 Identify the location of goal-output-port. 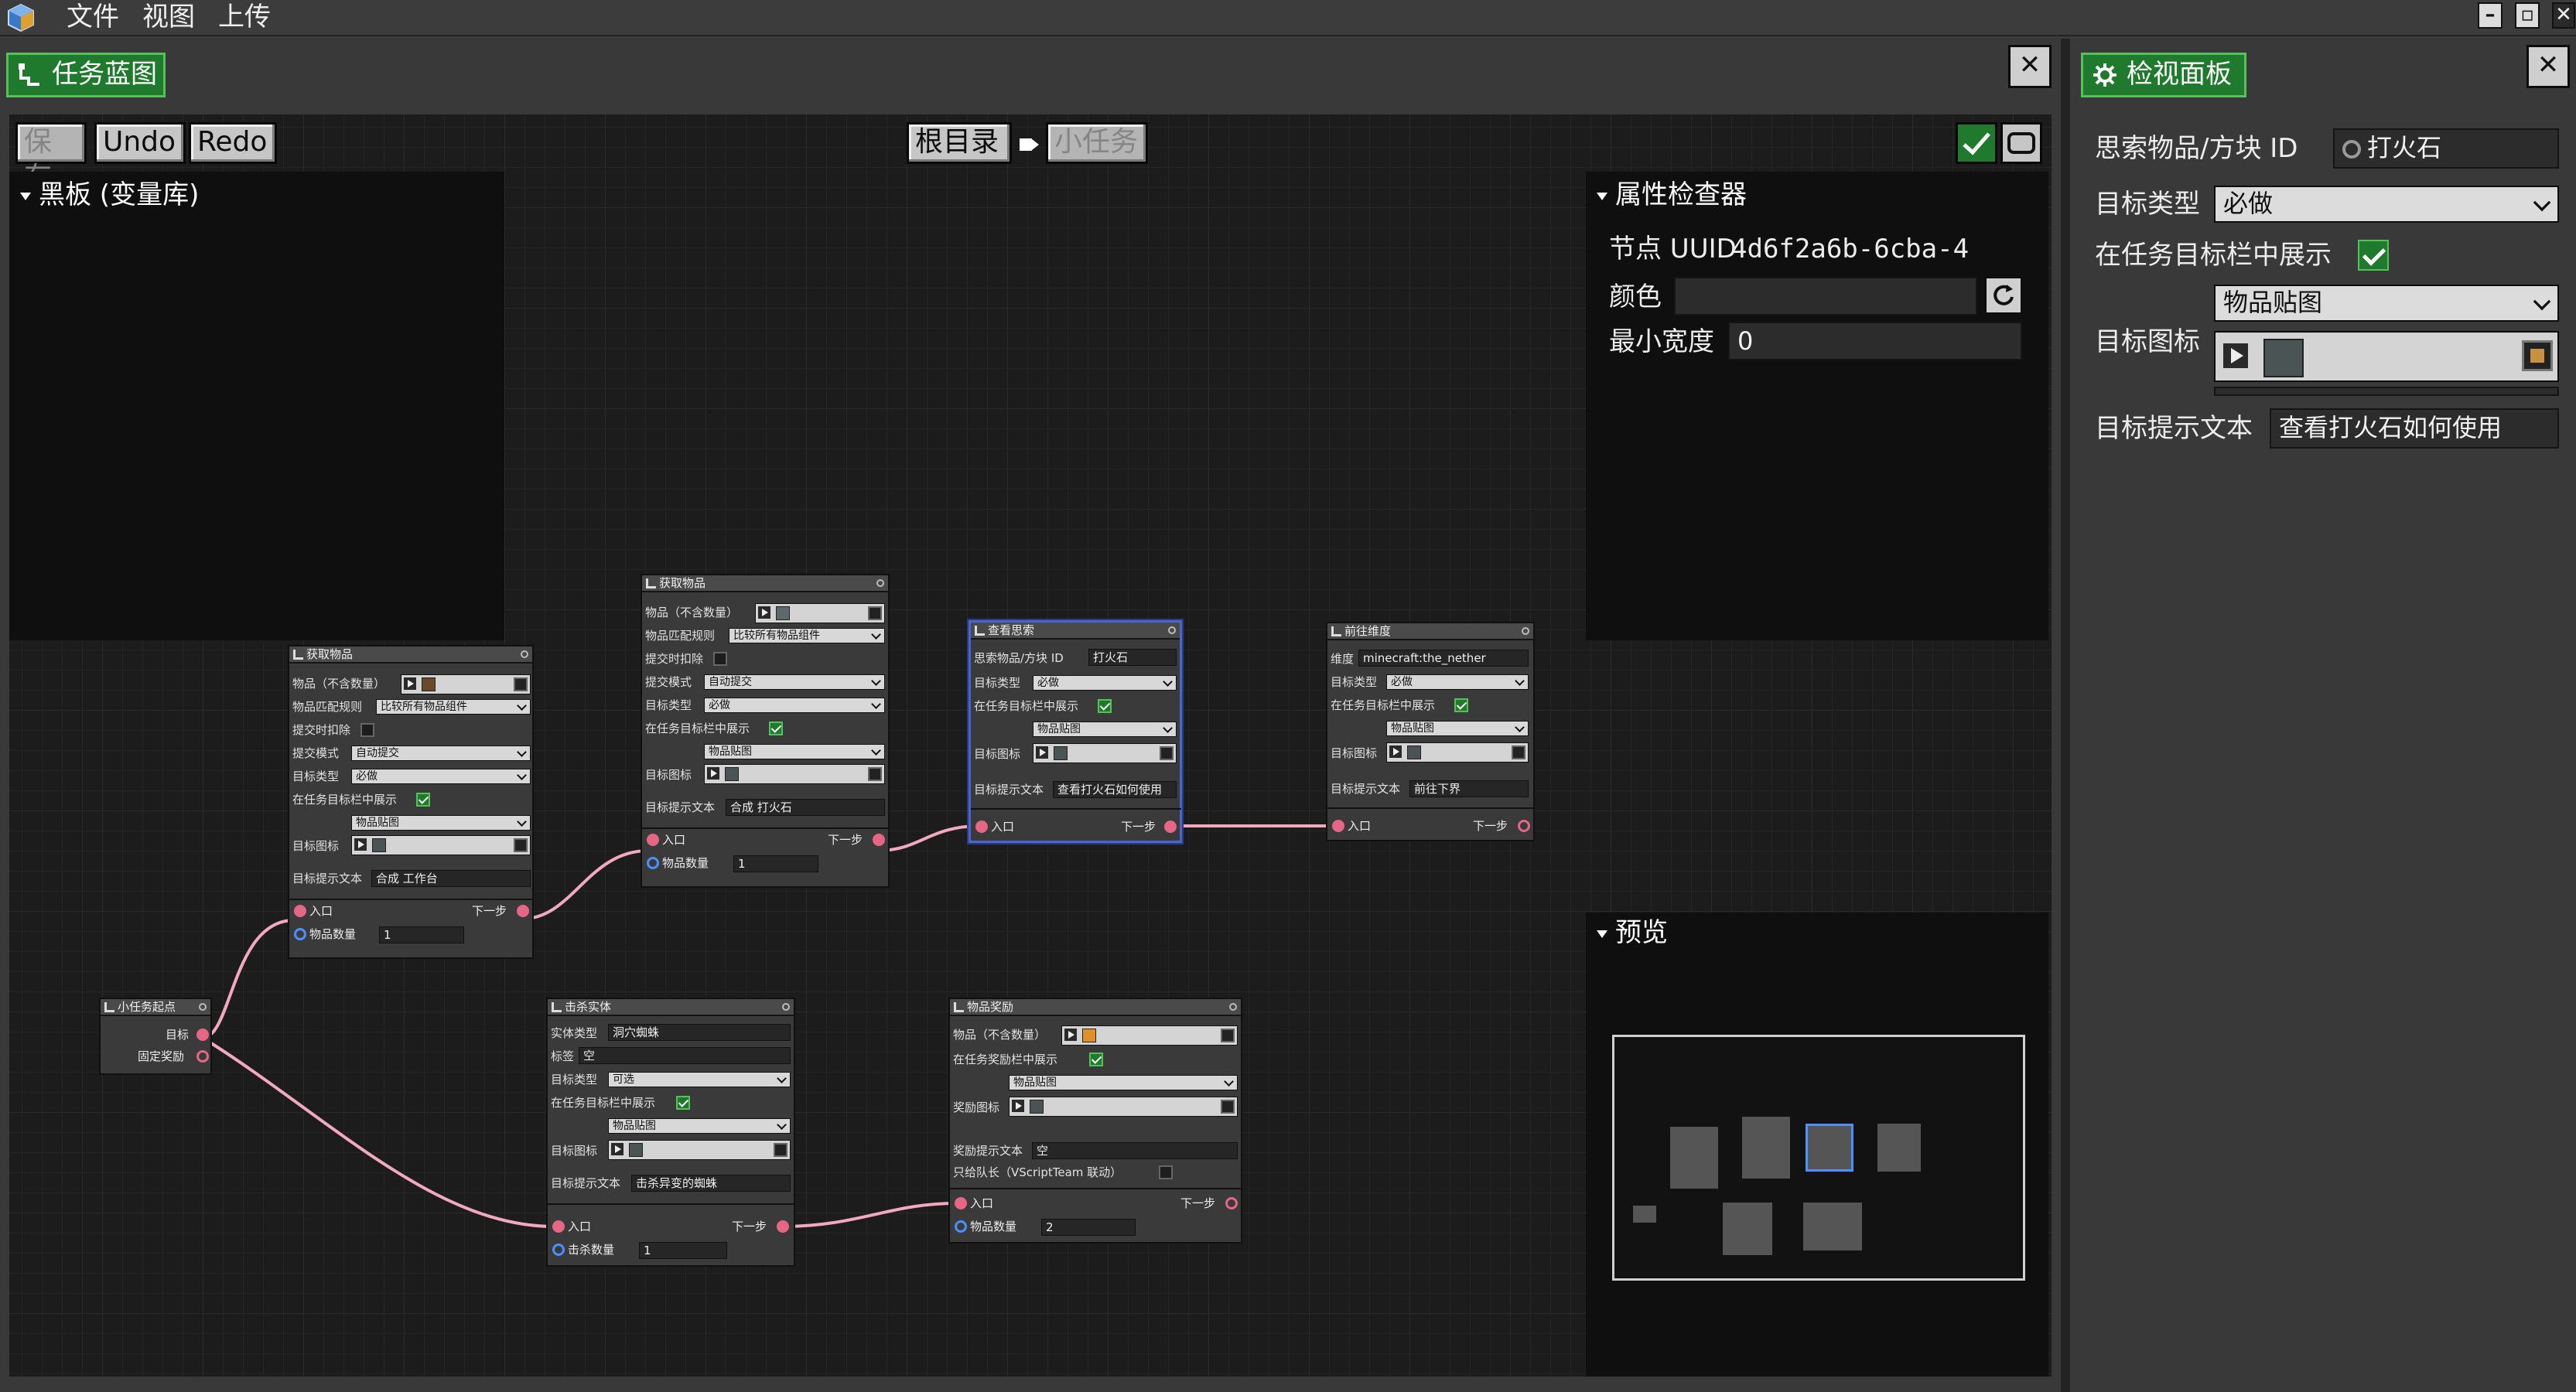
(202, 1035).